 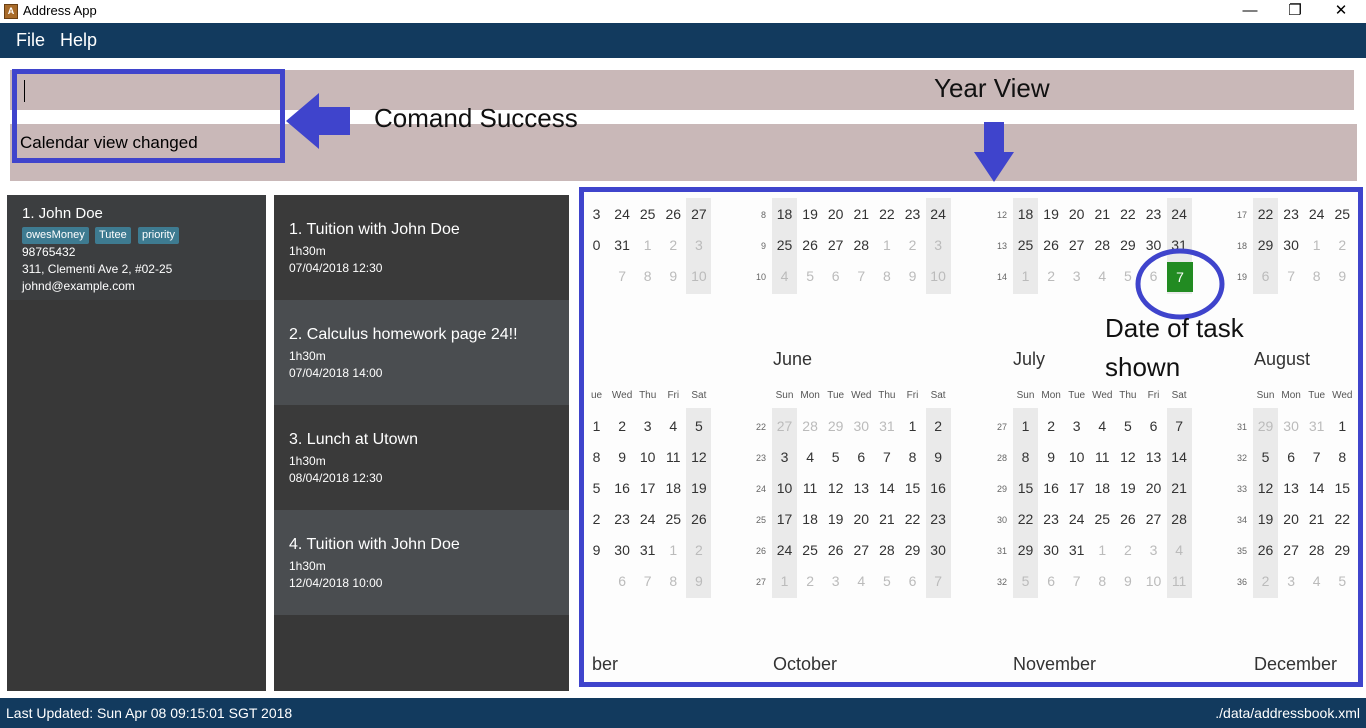 What do you see at coordinates (60, 10) in the screenshot?
I see `window-title: Address App` at bounding box center [60, 10].